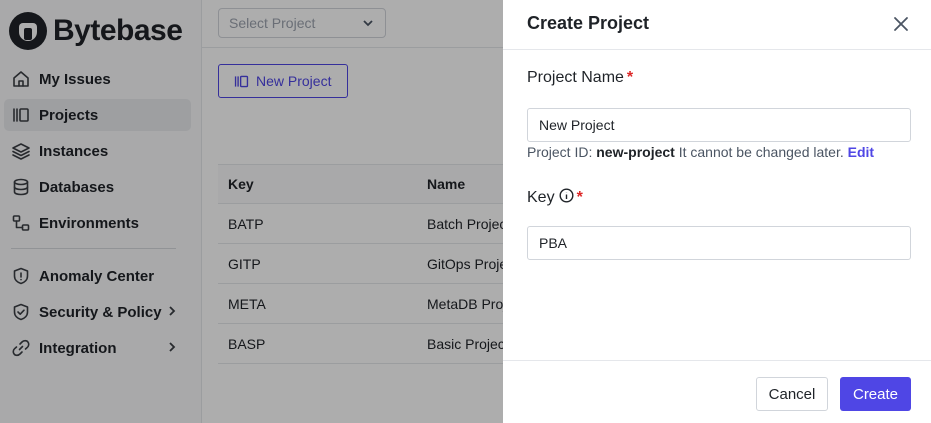 This screenshot has width=931, height=423. Describe the element at coordinates (875, 394) in the screenshot. I see `create-button: Create` at that location.